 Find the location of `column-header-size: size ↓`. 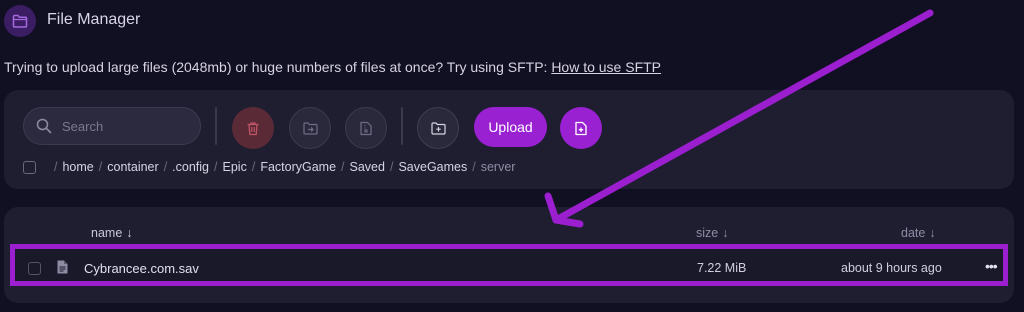

column-header-size: size ↓ is located at coordinates (712, 233).